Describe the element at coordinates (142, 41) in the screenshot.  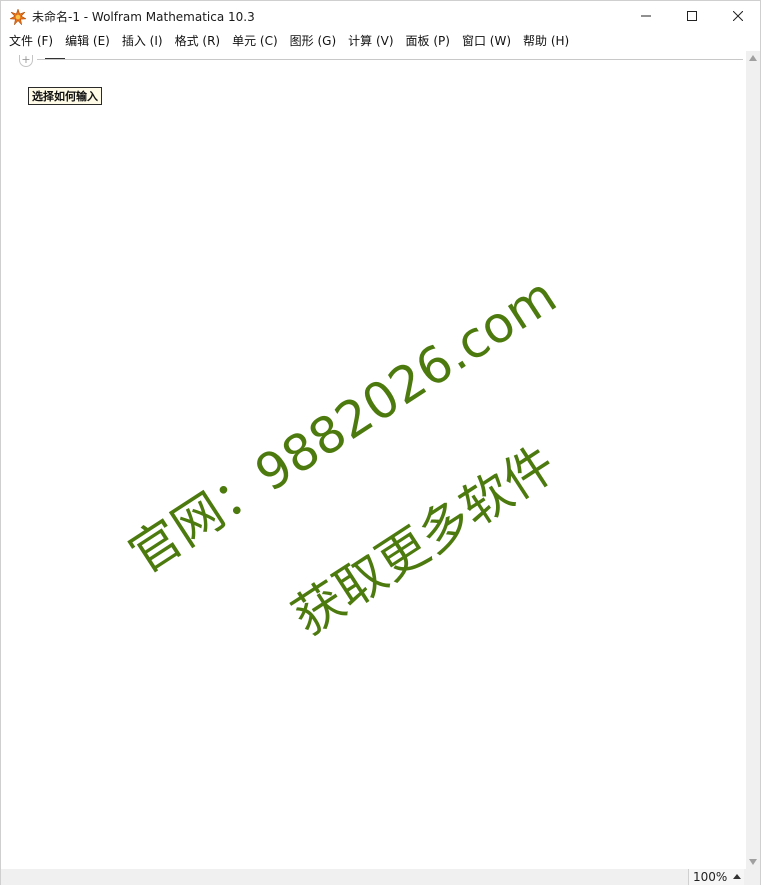
I see `menu-insert: 插入 (I)` at that location.